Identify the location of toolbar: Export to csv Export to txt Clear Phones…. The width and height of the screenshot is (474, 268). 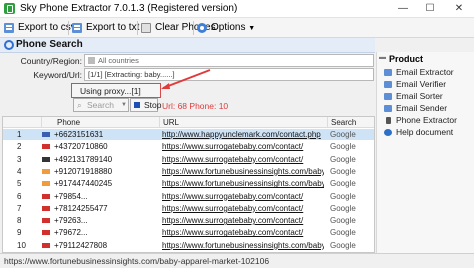
(237, 28).